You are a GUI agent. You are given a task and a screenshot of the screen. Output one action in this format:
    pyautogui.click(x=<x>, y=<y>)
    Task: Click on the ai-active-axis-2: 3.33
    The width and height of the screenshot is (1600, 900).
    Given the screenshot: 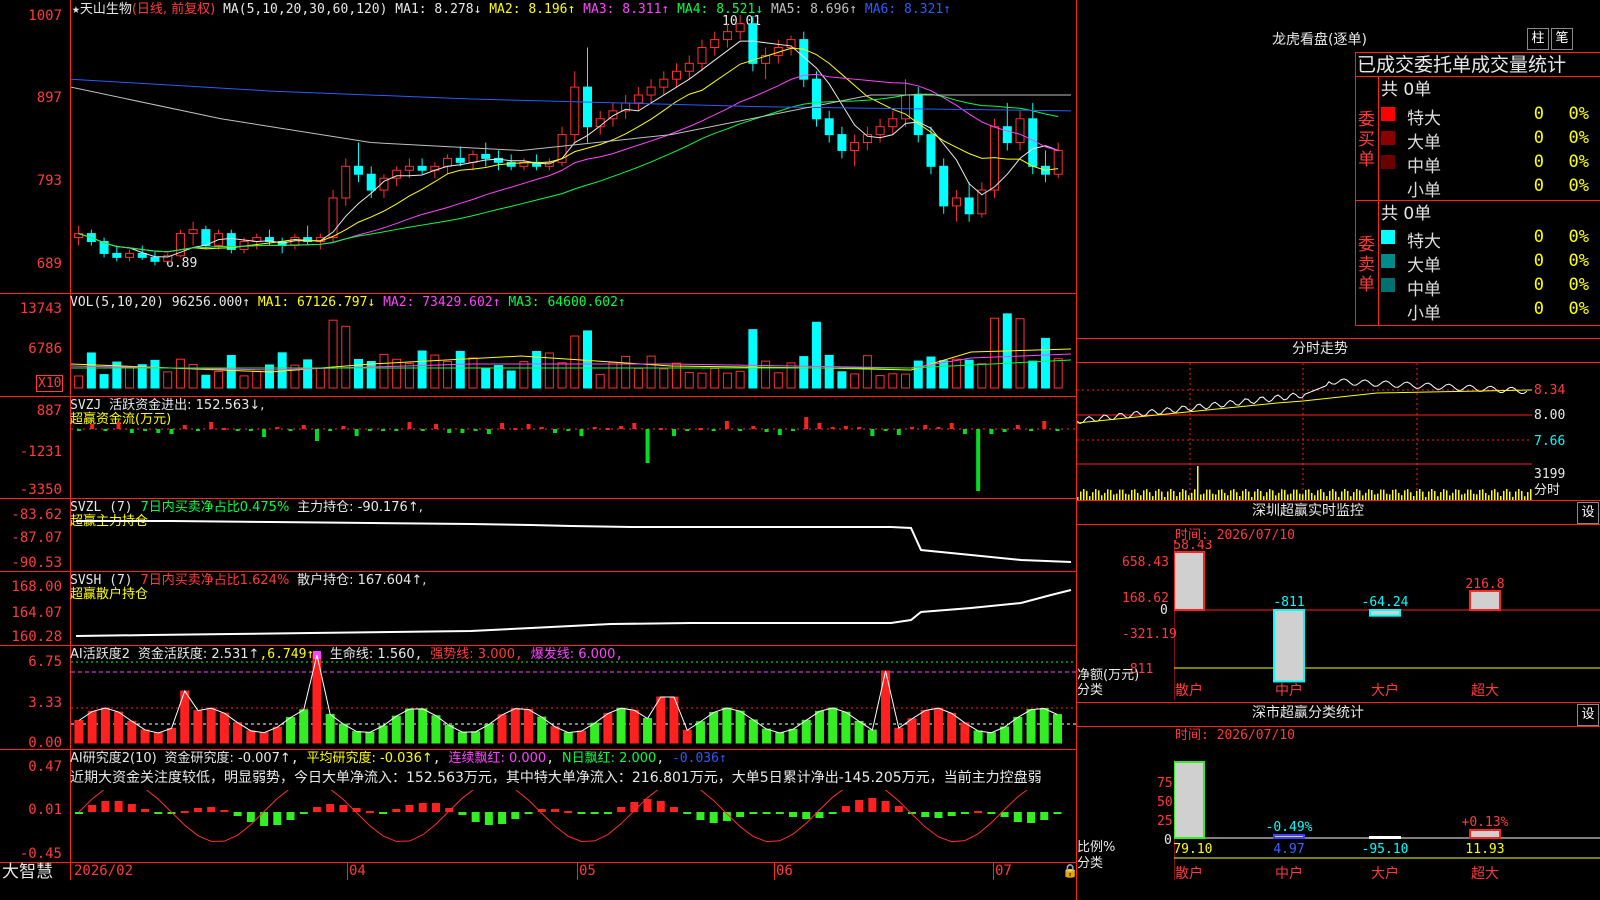 What is the action you would take?
    pyautogui.click(x=45, y=703)
    